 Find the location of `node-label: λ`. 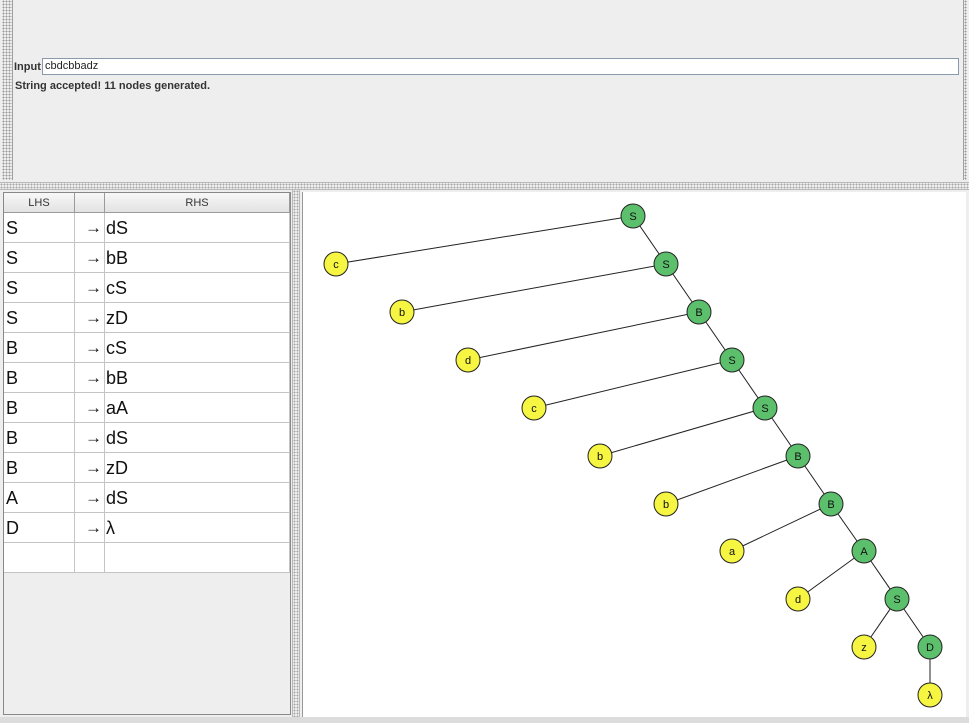

node-label: λ is located at coordinates (930, 696).